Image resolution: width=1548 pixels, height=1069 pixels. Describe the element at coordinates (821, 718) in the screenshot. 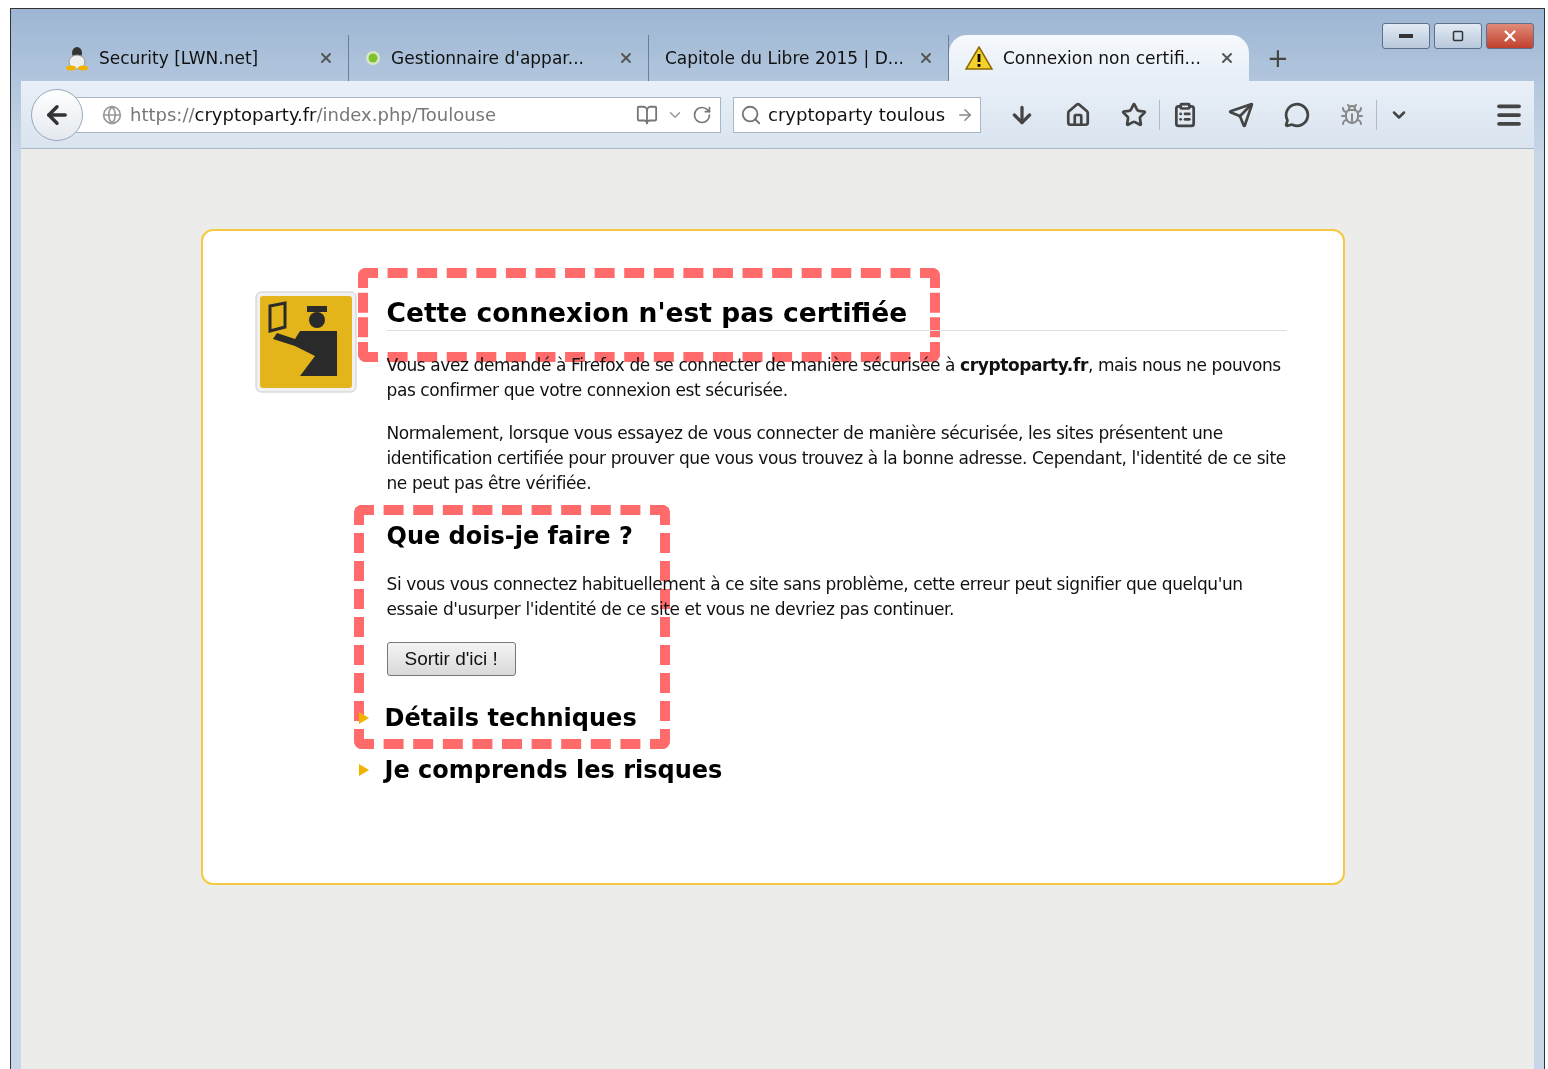

I see `expander: Détails techniques` at that location.